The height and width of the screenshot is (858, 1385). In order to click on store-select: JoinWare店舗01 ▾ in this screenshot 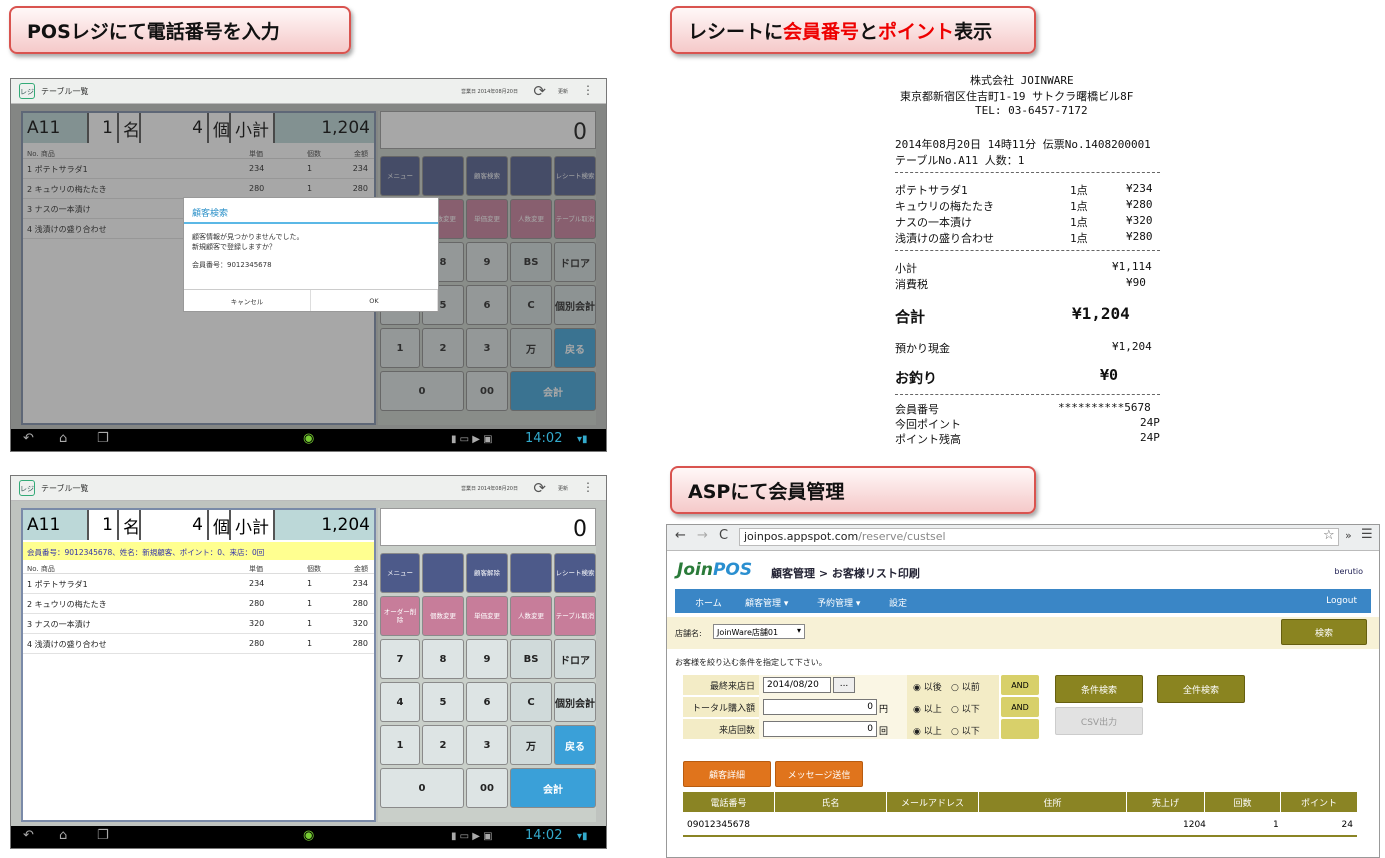, I will do `click(759, 631)`.